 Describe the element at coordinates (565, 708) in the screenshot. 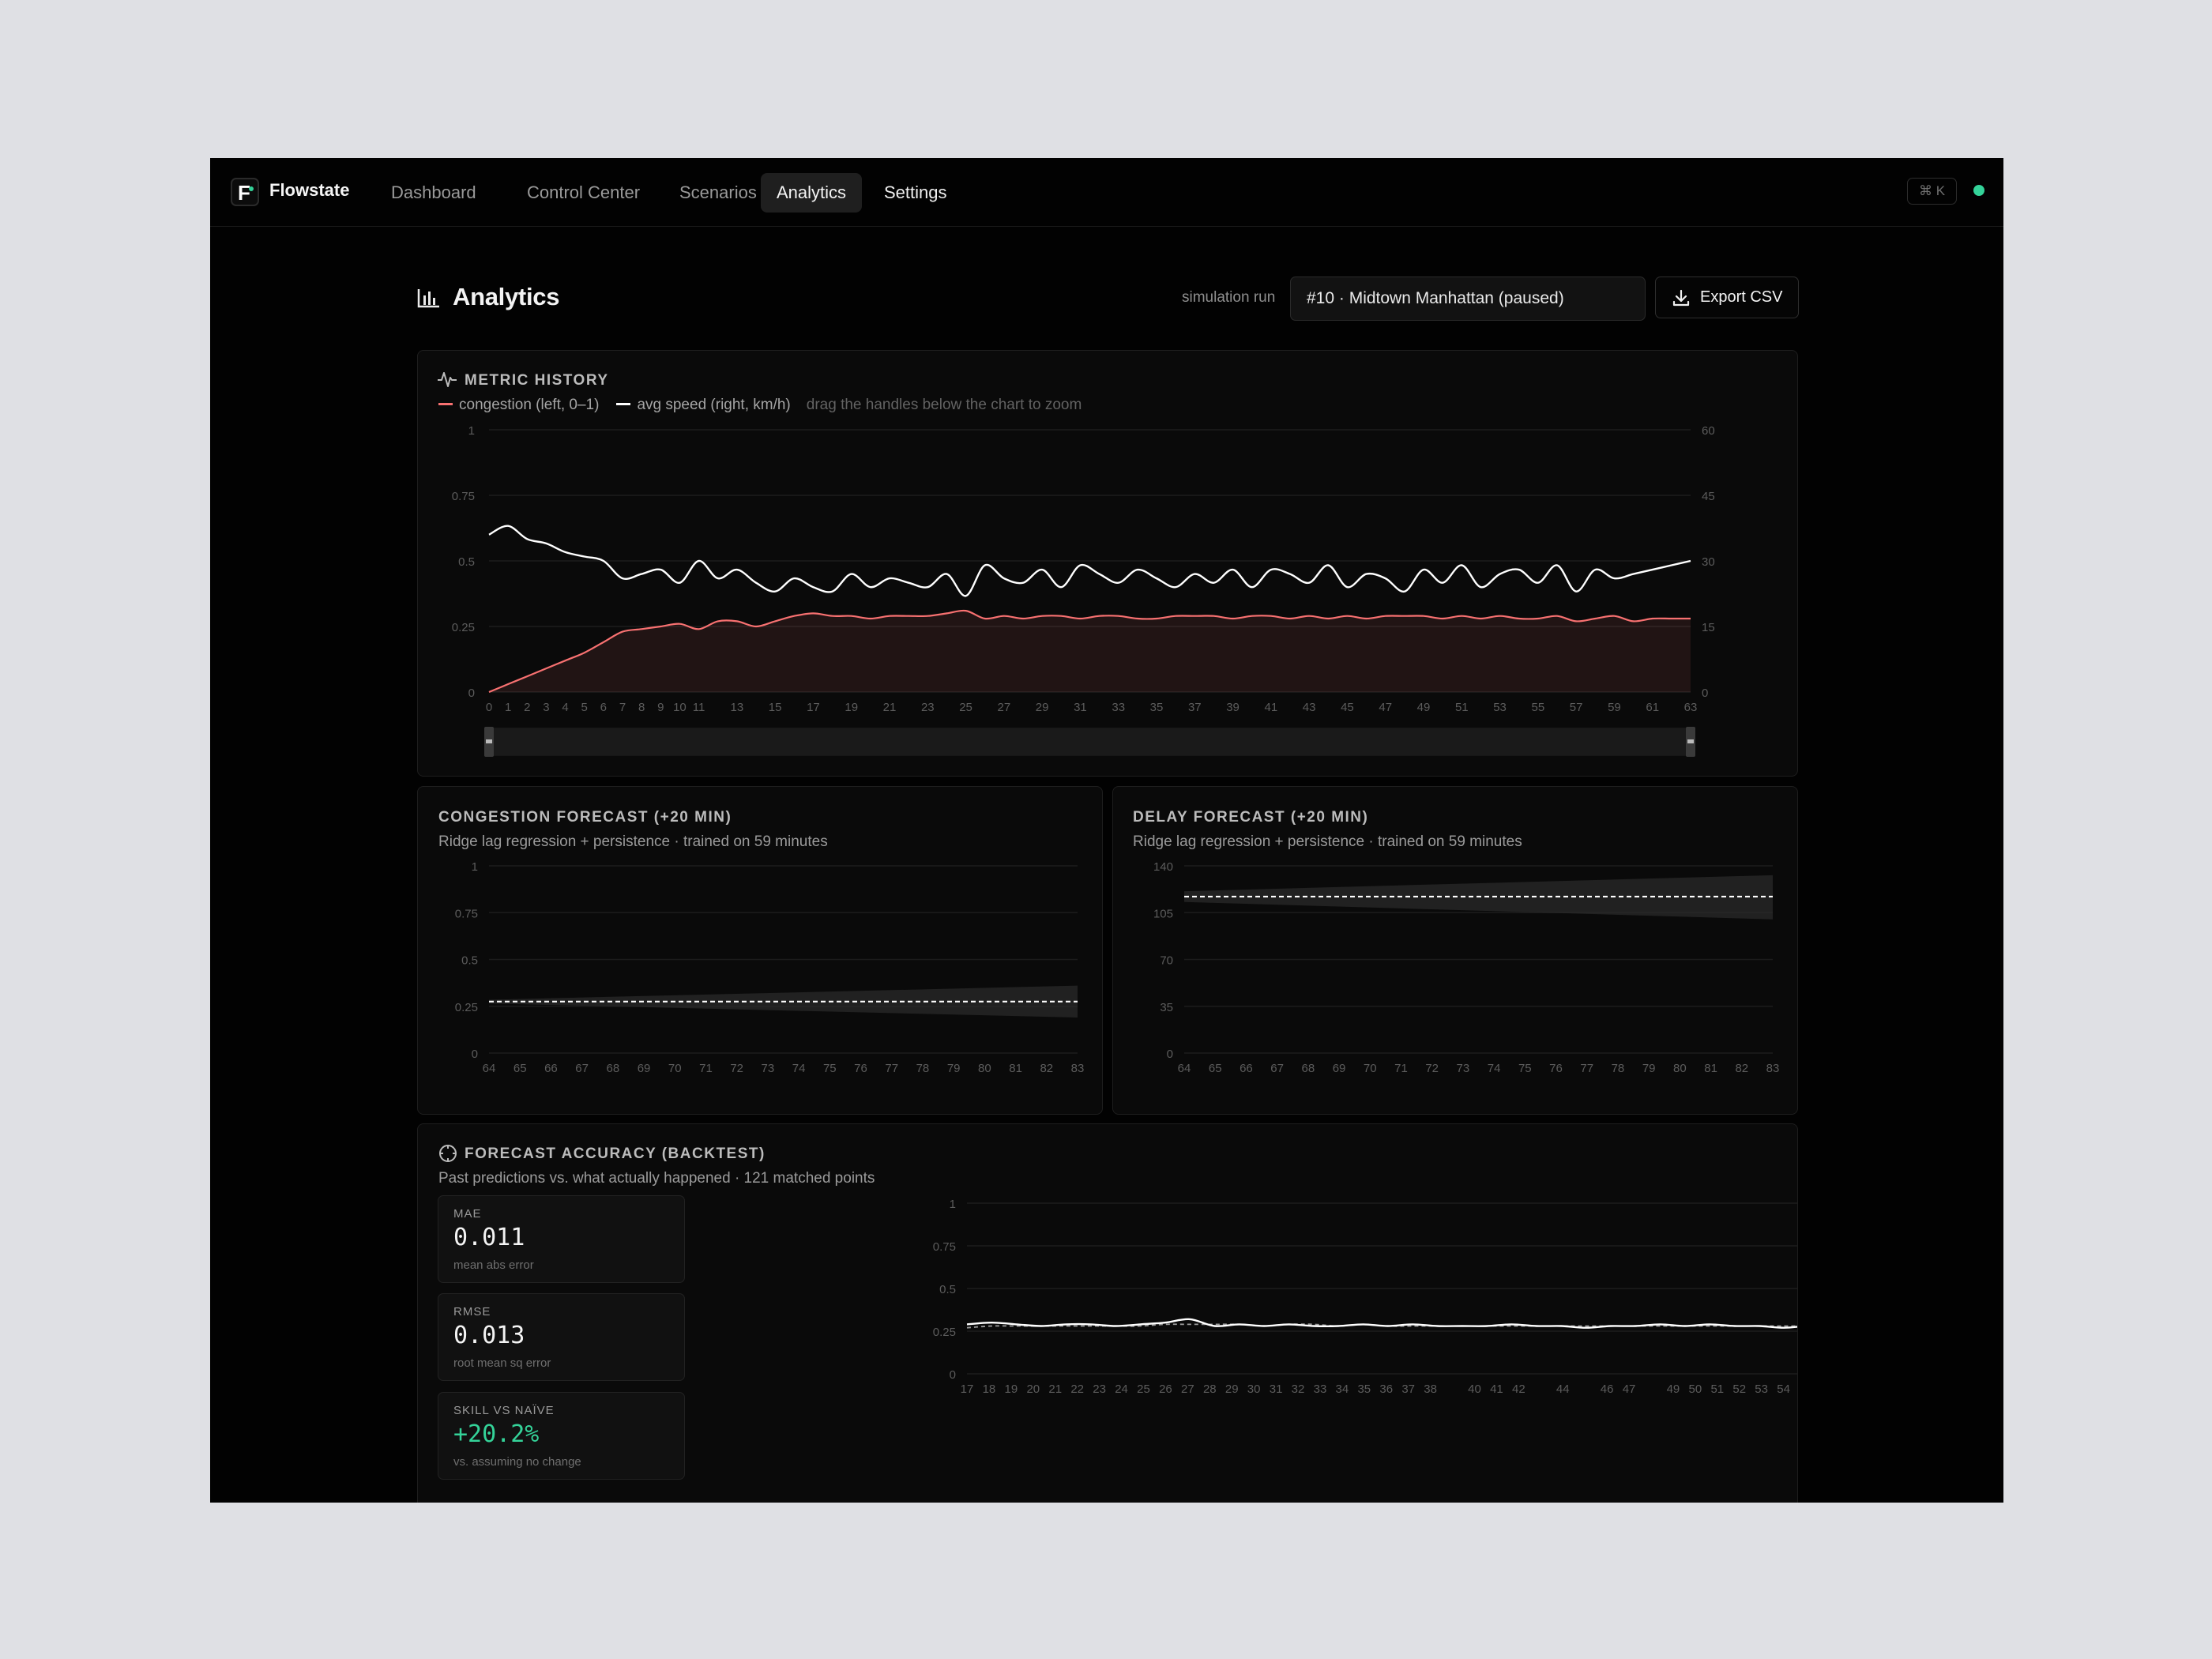

I see `x-tick-label: 4` at that location.